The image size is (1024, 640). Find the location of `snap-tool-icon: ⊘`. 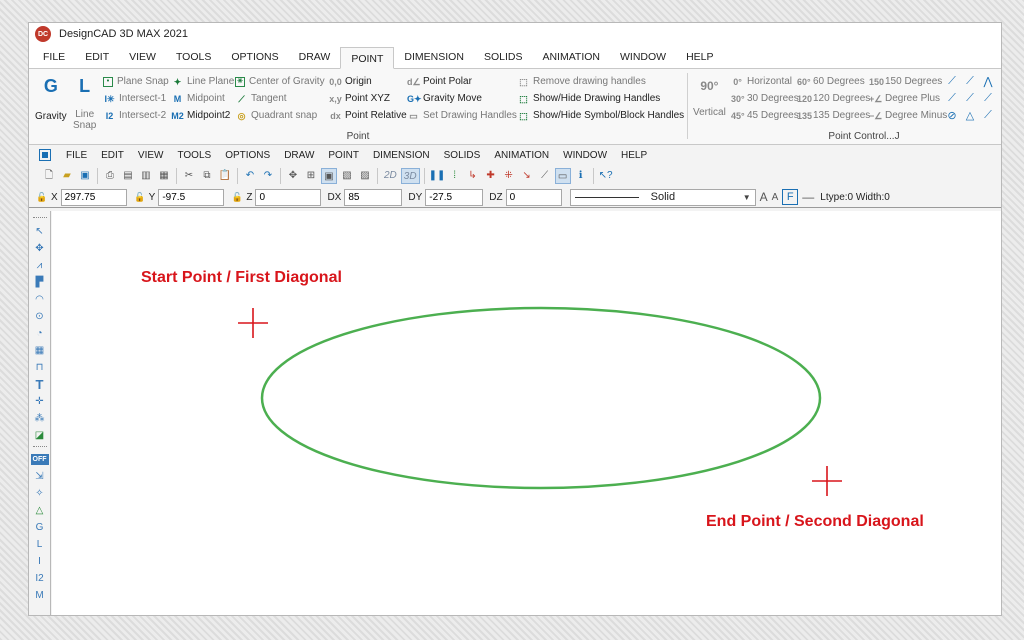

snap-tool-icon: ⊘ is located at coordinates (952, 117).